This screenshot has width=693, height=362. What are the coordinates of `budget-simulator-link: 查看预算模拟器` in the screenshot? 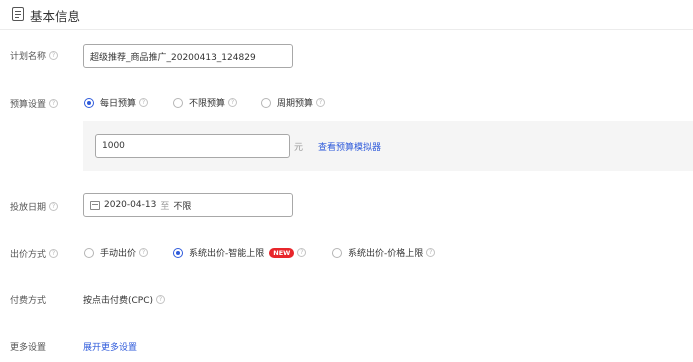 It's located at (349, 146).